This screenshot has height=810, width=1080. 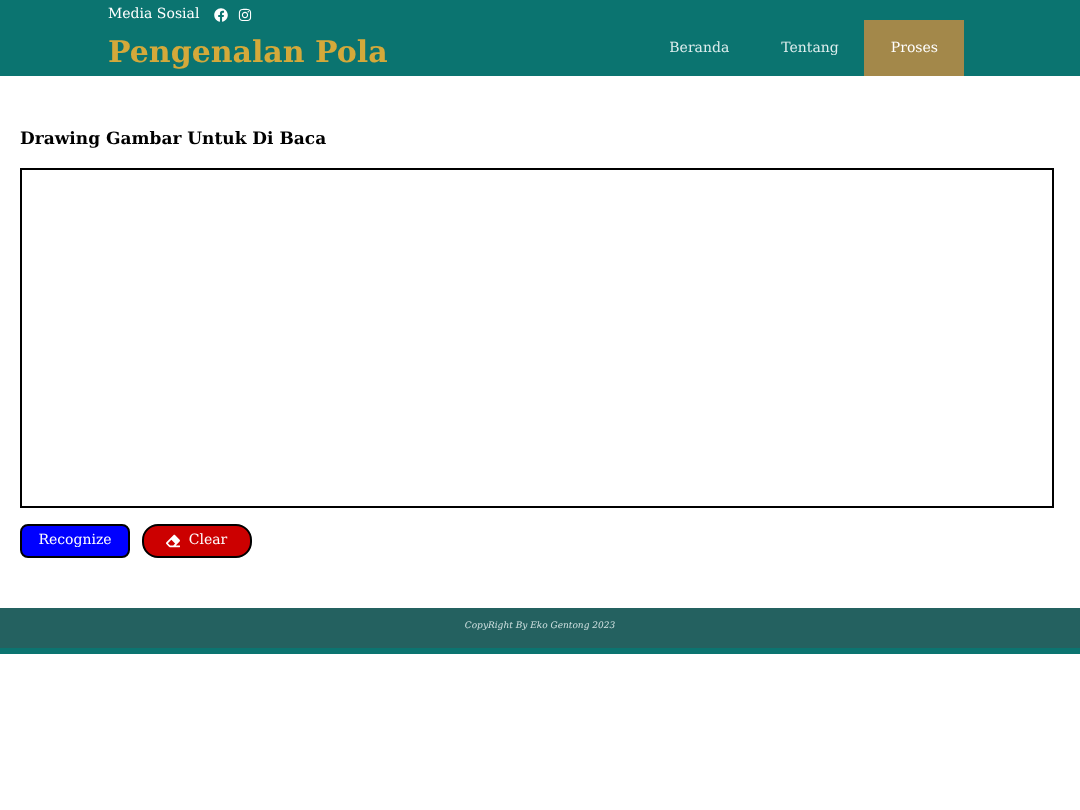 I want to click on instagram-icon, so click(x=244, y=14).